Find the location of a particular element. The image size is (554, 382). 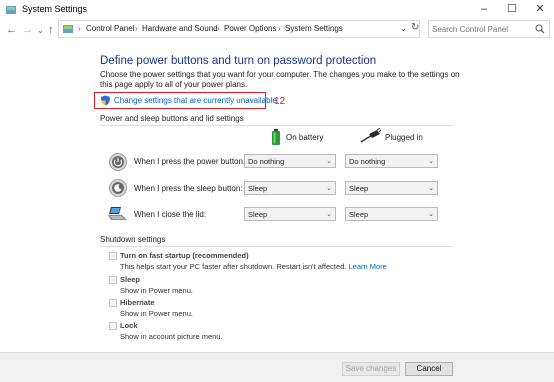

laptop-lid-icon is located at coordinates (117, 213).